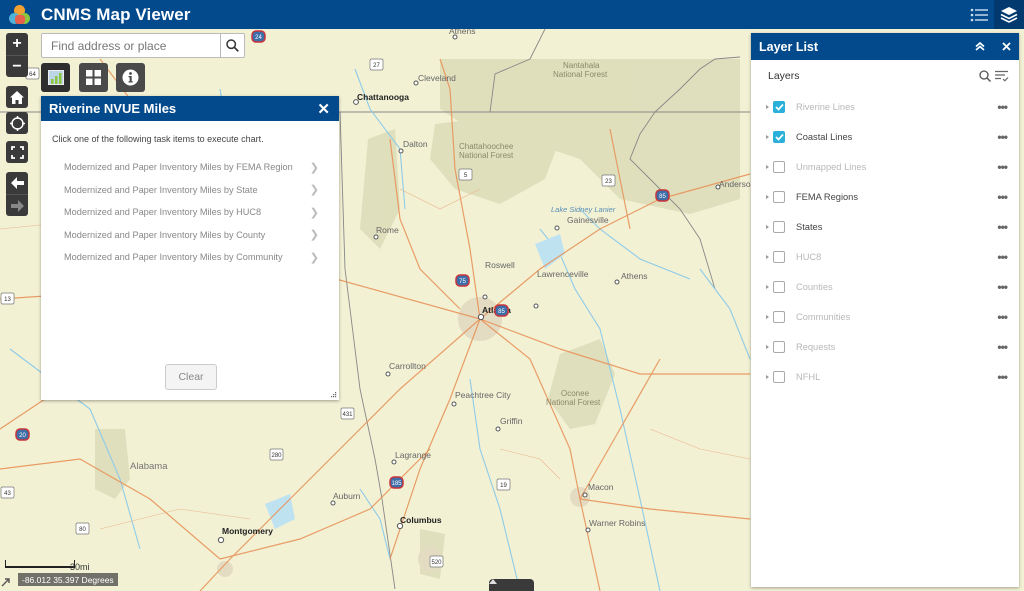  I want to click on layer-name: Communities, so click(823, 317).